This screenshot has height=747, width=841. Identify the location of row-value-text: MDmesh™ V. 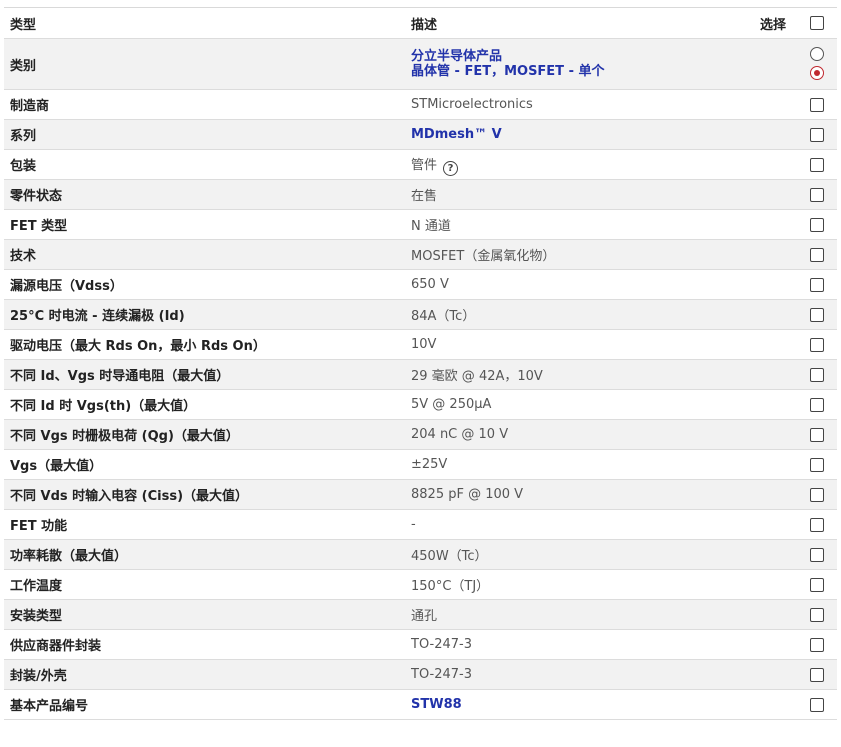
(456, 134).